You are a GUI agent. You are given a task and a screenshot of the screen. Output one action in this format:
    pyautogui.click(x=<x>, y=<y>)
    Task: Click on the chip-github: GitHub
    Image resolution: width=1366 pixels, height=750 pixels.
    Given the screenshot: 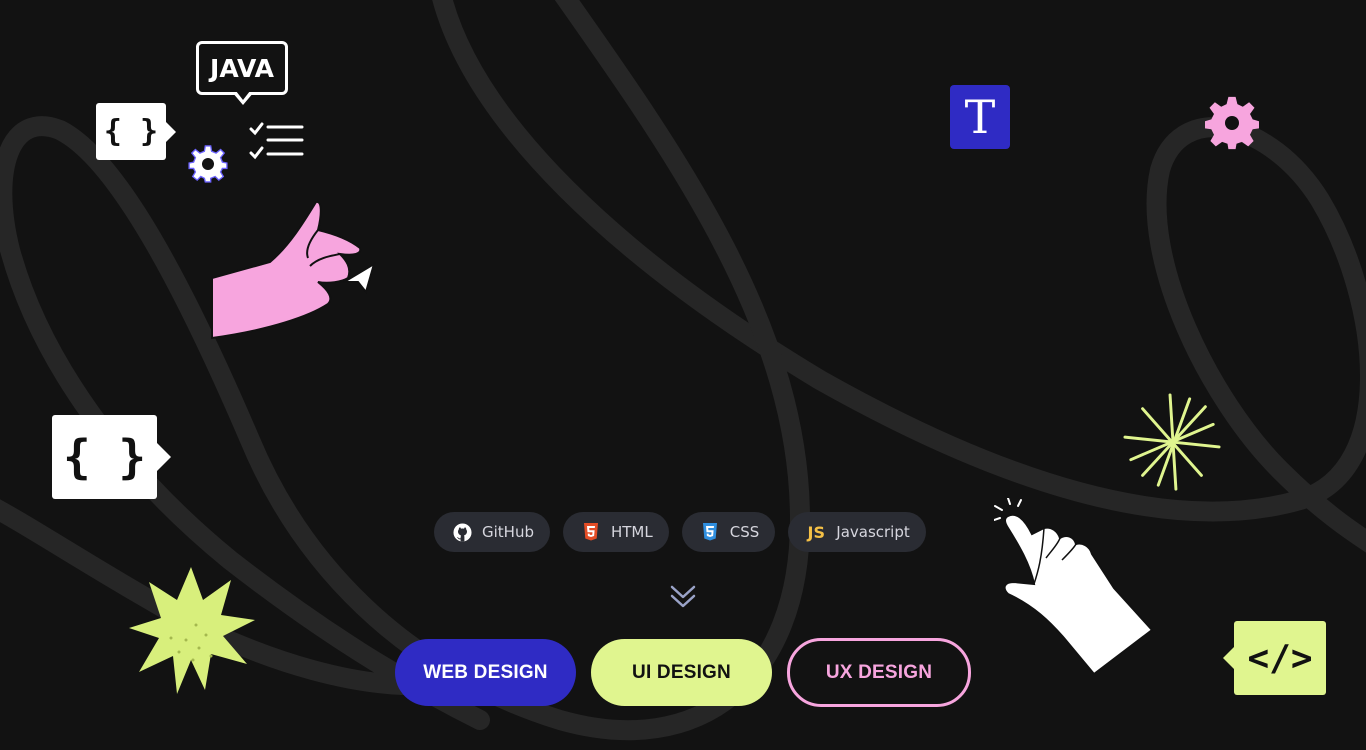 What is the action you would take?
    pyautogui.click(x=492, y=532)
    